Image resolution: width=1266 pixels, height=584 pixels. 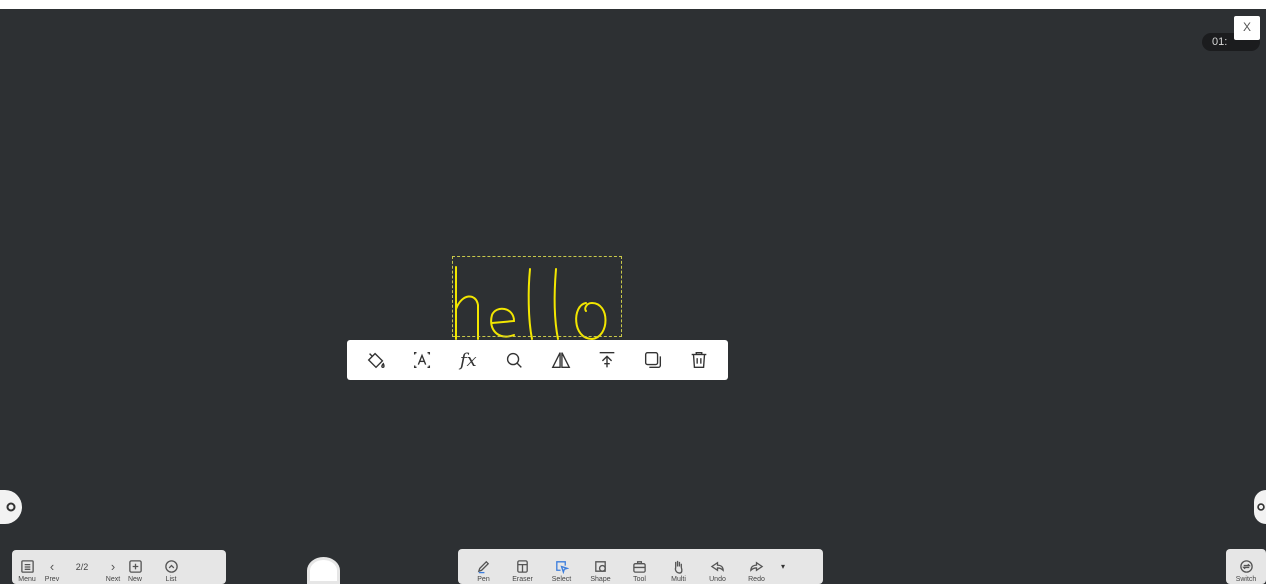 What do you see at coordinates (1246, 579) in the screenshot?
I see `switch-label: Switch` at bounding box center [1246, 579].